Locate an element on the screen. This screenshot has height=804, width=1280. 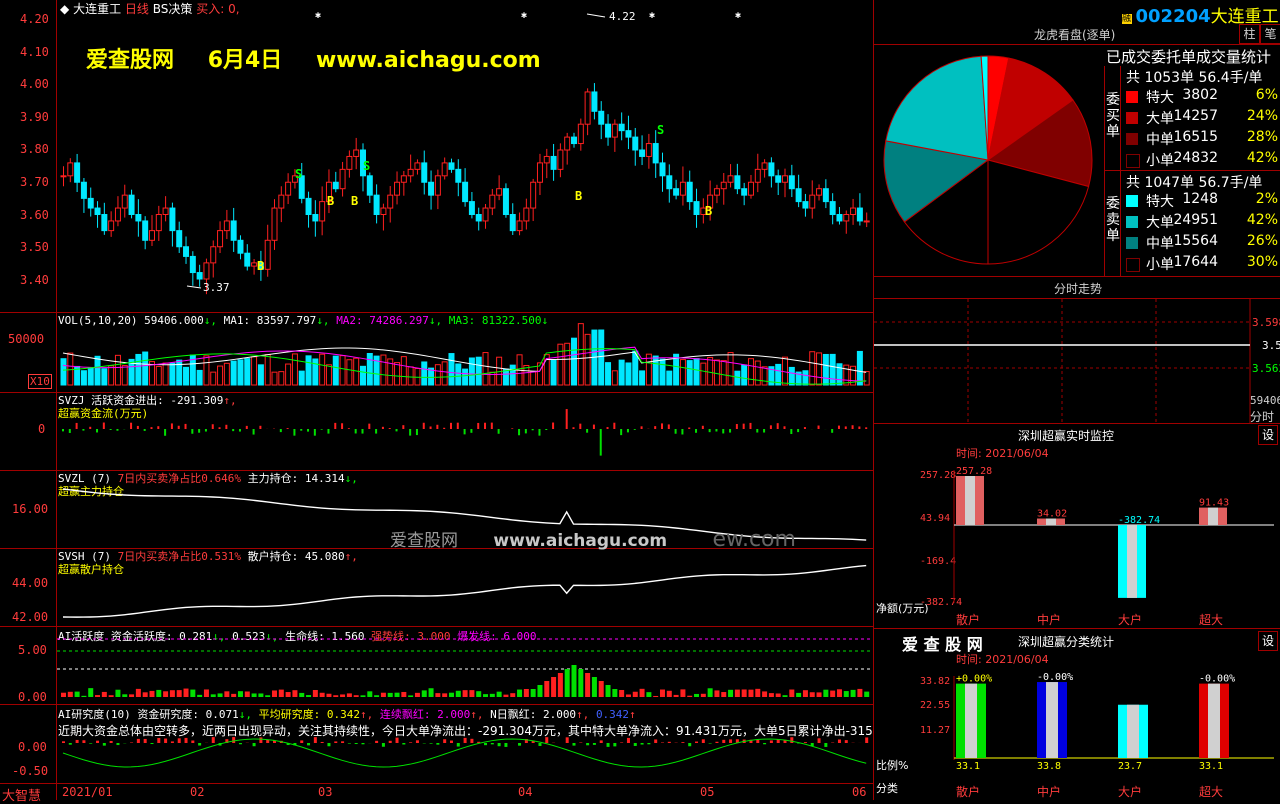
color-swatch is located at coordinates (1132, 243).